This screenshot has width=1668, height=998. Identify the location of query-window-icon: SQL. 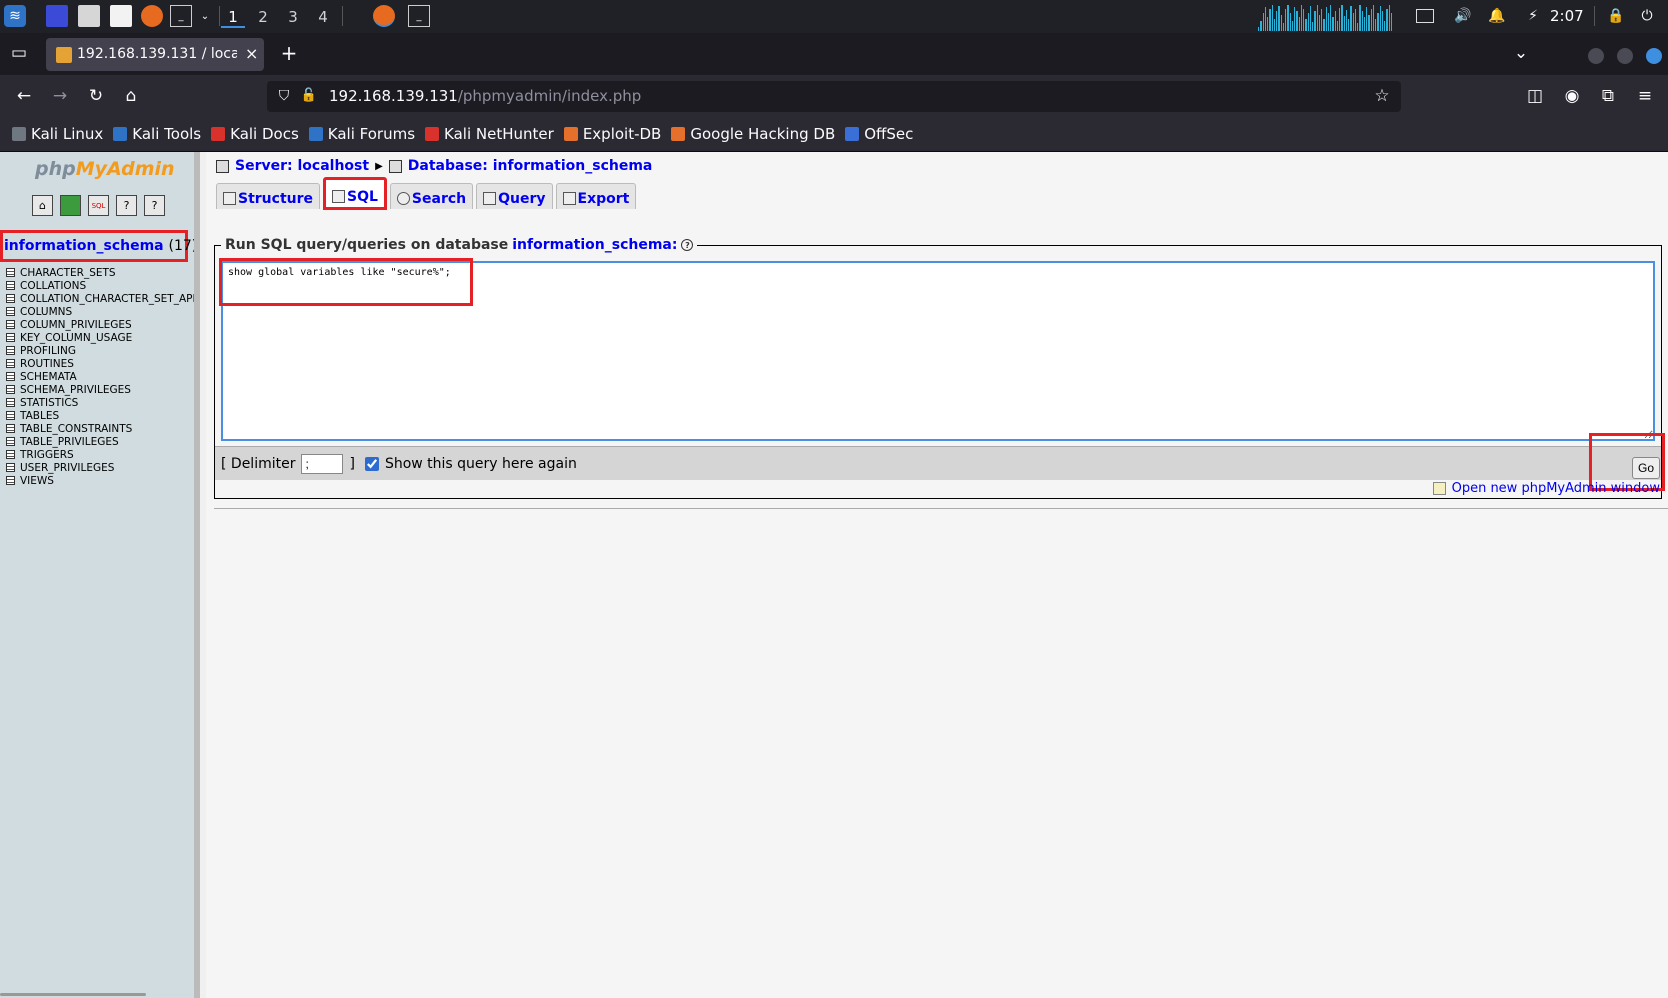
(98, 205).